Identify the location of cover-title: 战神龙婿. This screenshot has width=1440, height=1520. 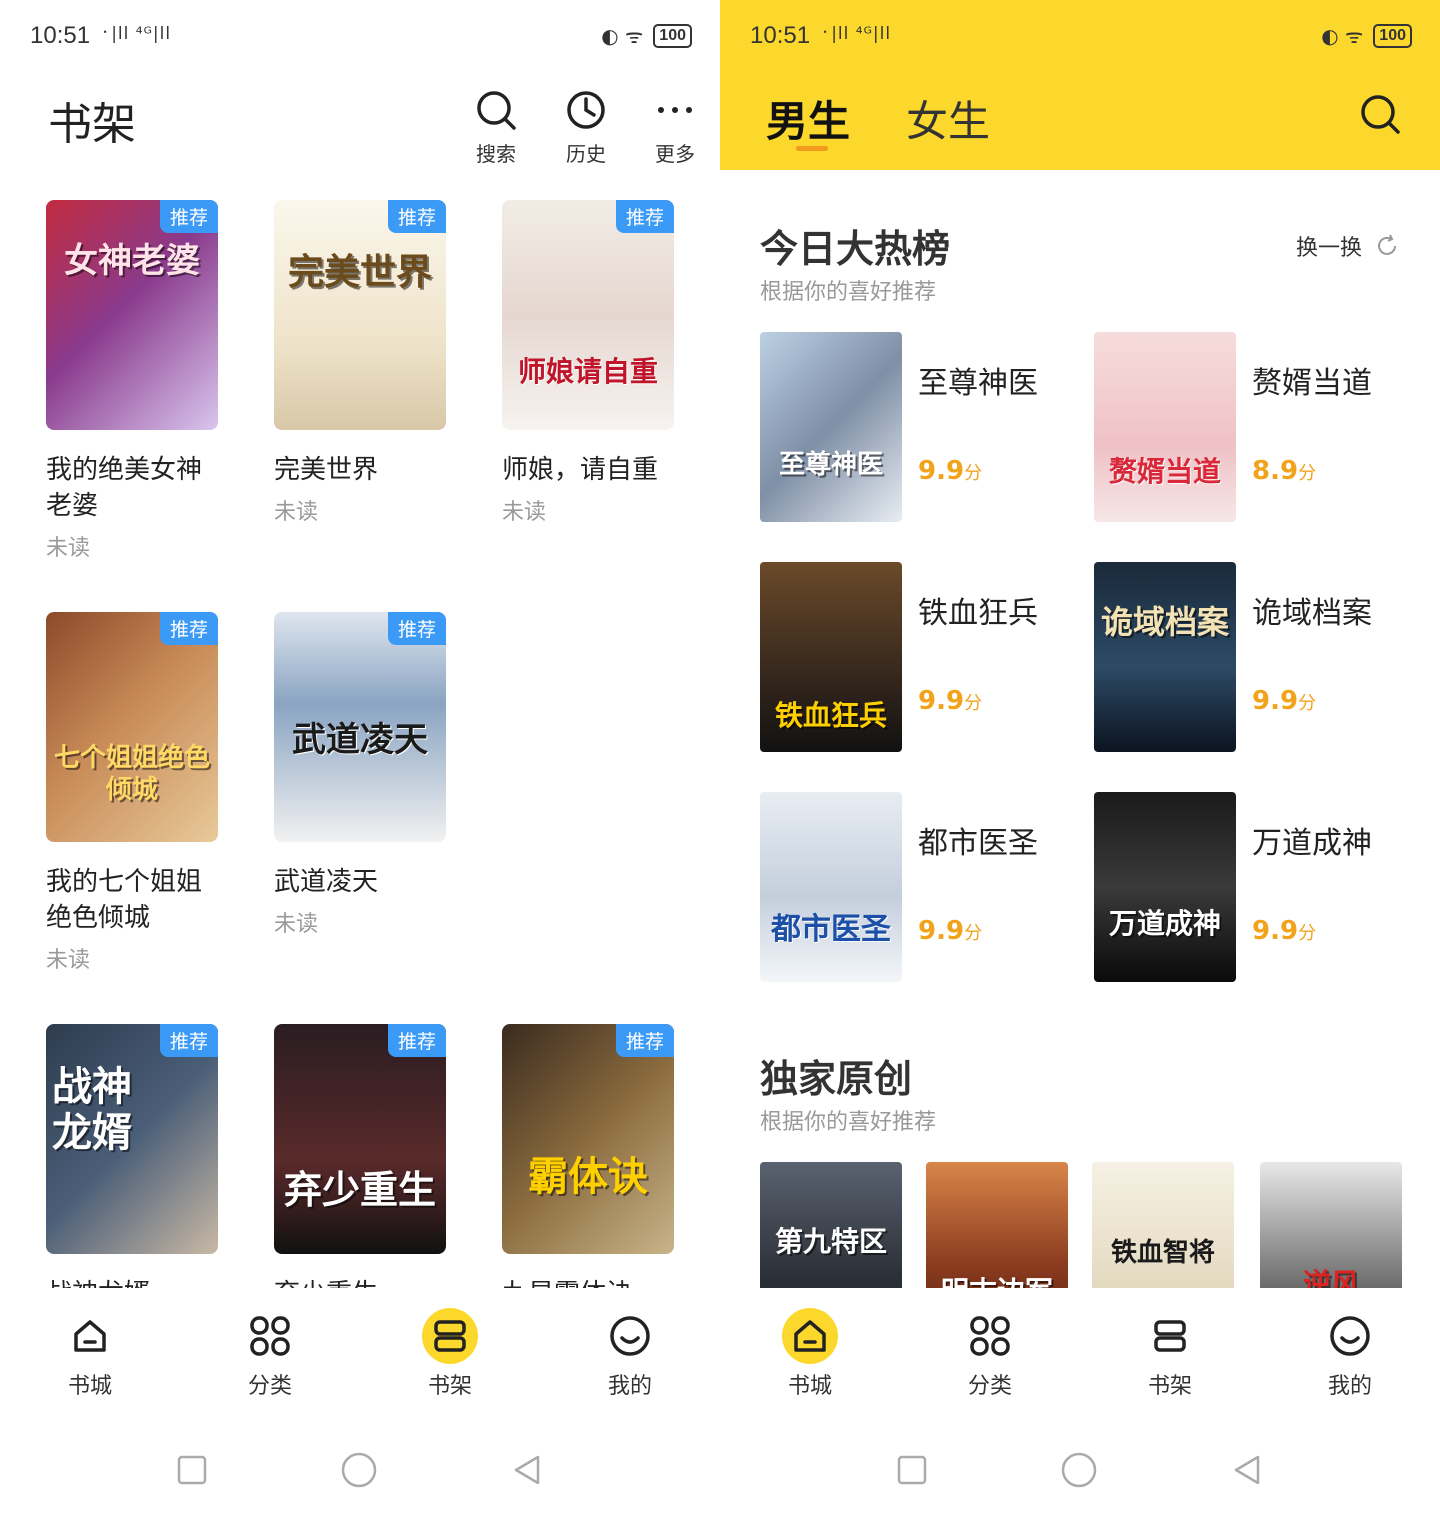
(92, 1109).